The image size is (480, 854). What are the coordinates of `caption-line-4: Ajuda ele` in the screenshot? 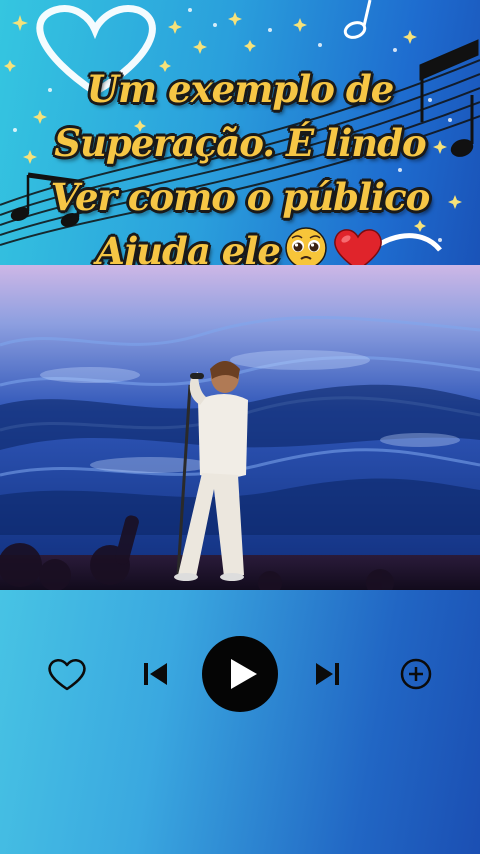 It's located at (240, 244).